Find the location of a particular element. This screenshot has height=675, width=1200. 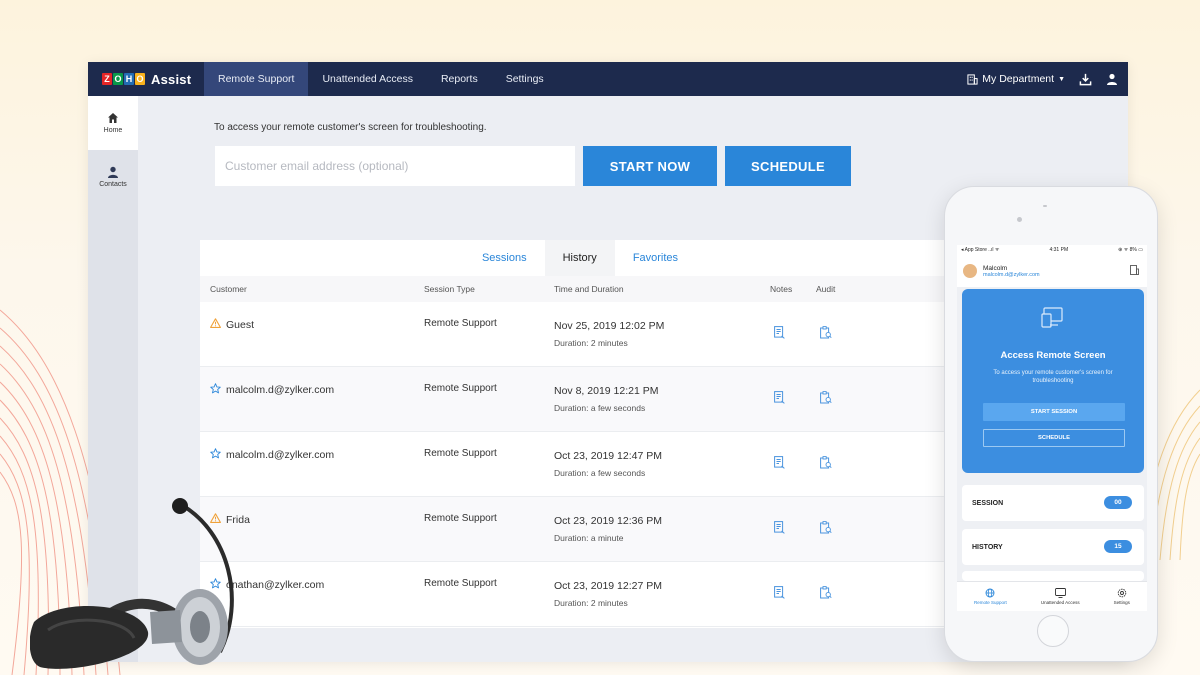

sidebar-item-home: Home is located at coordinates (113, 123).